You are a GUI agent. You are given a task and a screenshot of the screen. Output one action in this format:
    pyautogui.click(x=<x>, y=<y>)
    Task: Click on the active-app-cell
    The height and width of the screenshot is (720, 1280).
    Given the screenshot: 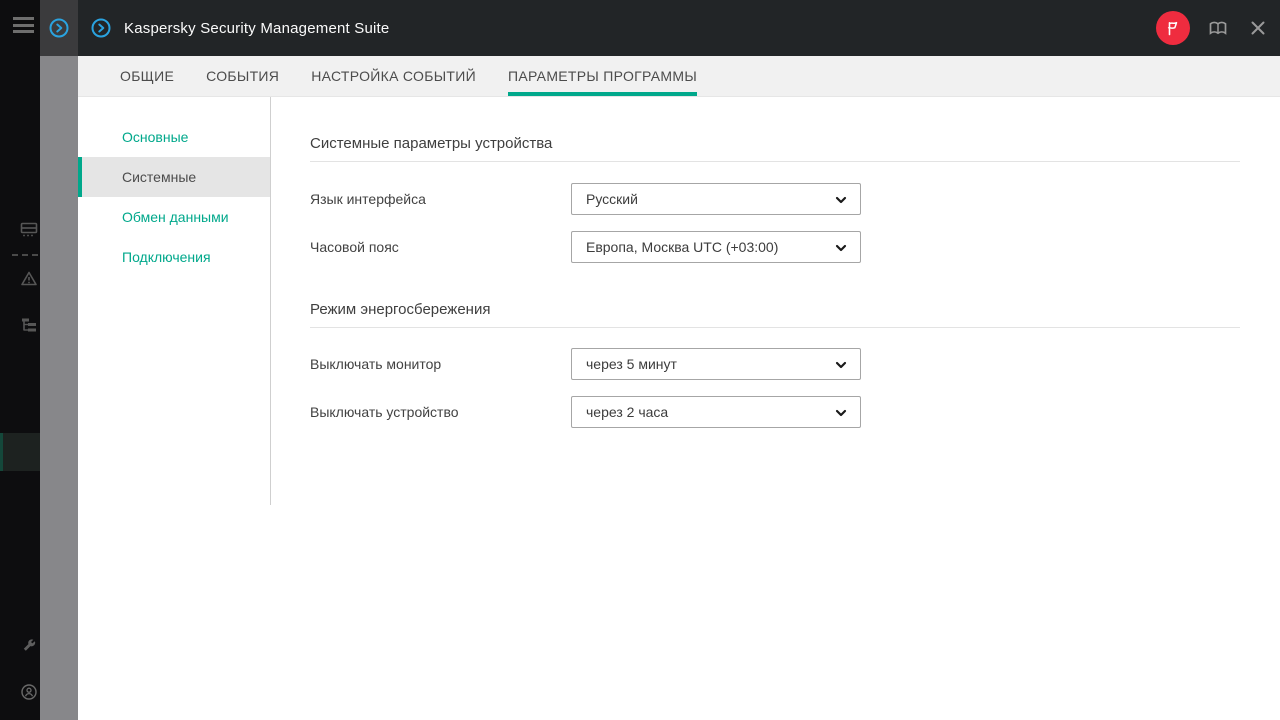 What is the action you would take?
    pyautogui.click(x=59, y=28)
    